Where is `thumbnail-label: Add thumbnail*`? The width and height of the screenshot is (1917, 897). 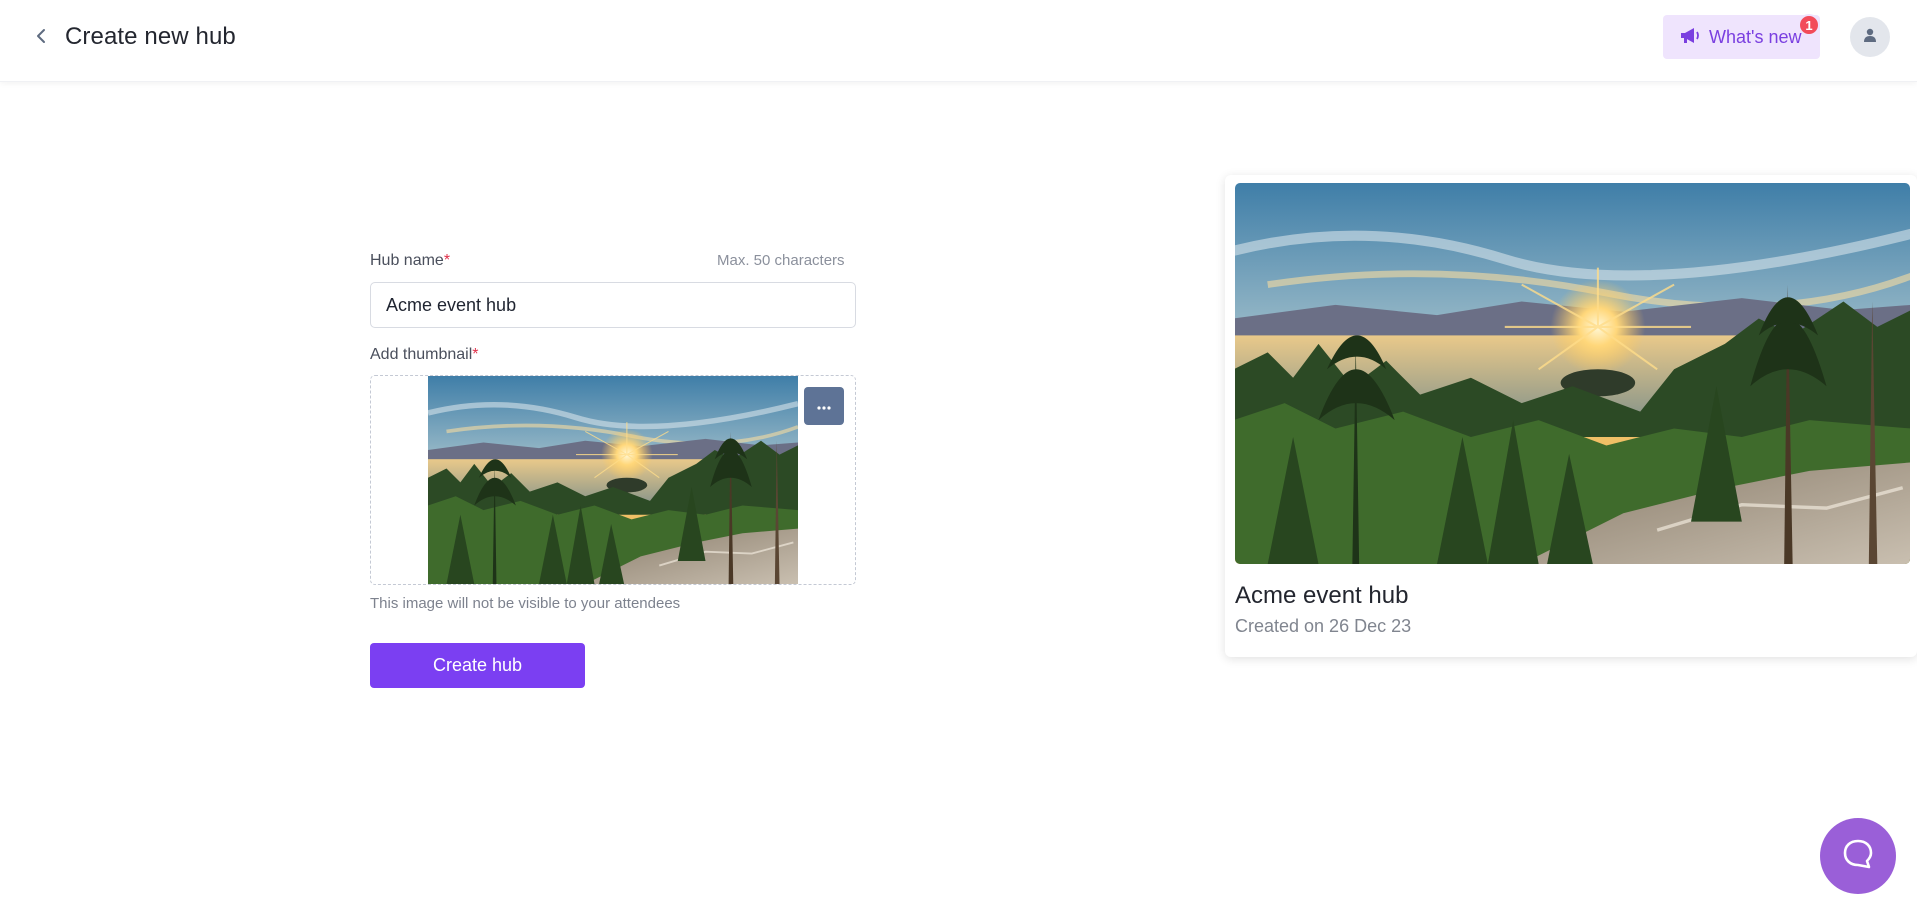 thumbnail-label: Add thumbnail* is located at coordinates (424, 355).